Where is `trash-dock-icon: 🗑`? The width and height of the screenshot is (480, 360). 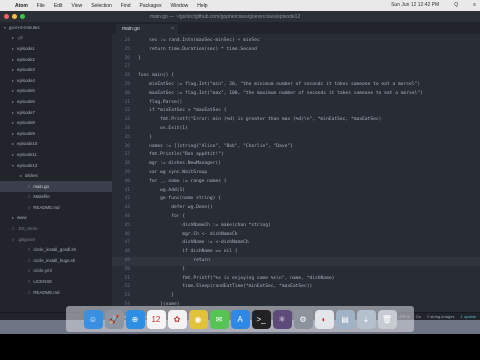 trash-dock-icon: 🗑 is located at coordinates (387, 319).